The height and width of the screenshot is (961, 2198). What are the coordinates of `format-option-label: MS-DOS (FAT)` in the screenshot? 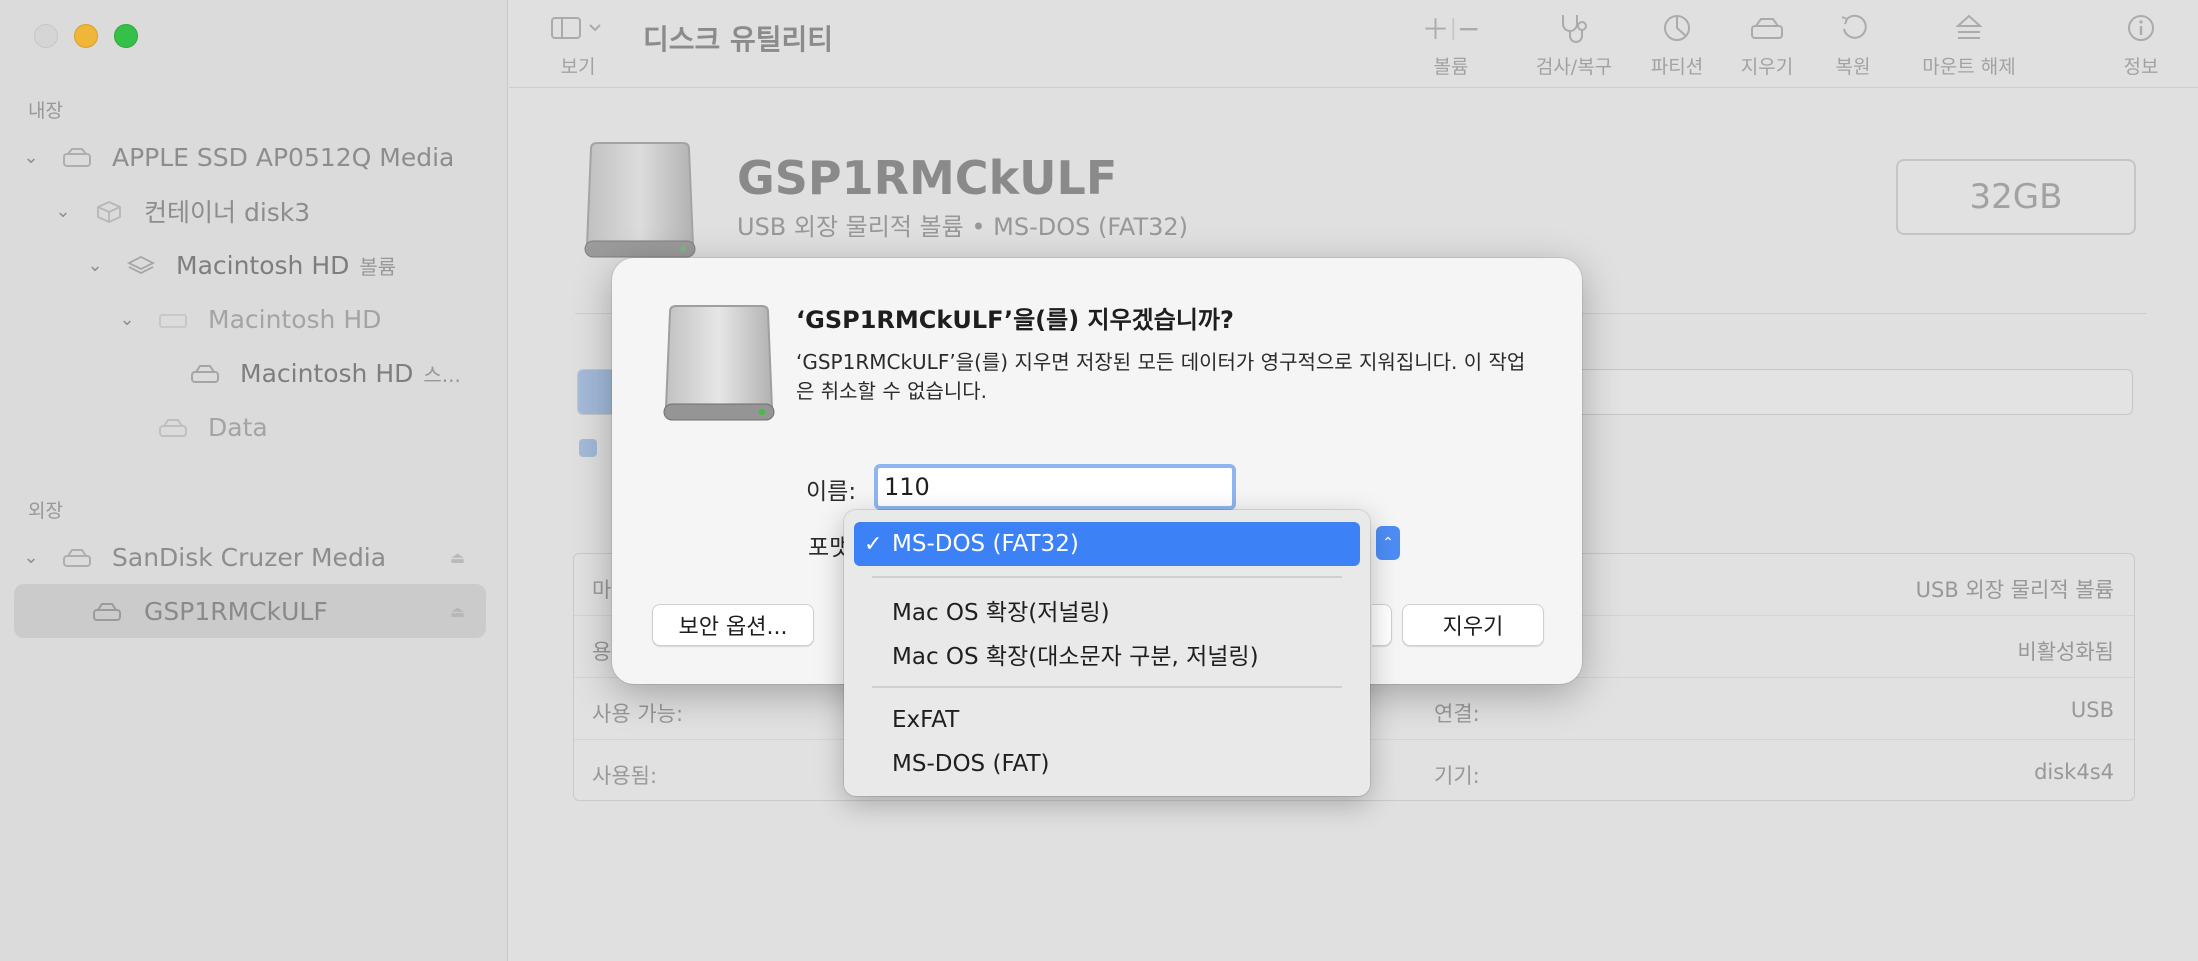 It's located at (971, 764).